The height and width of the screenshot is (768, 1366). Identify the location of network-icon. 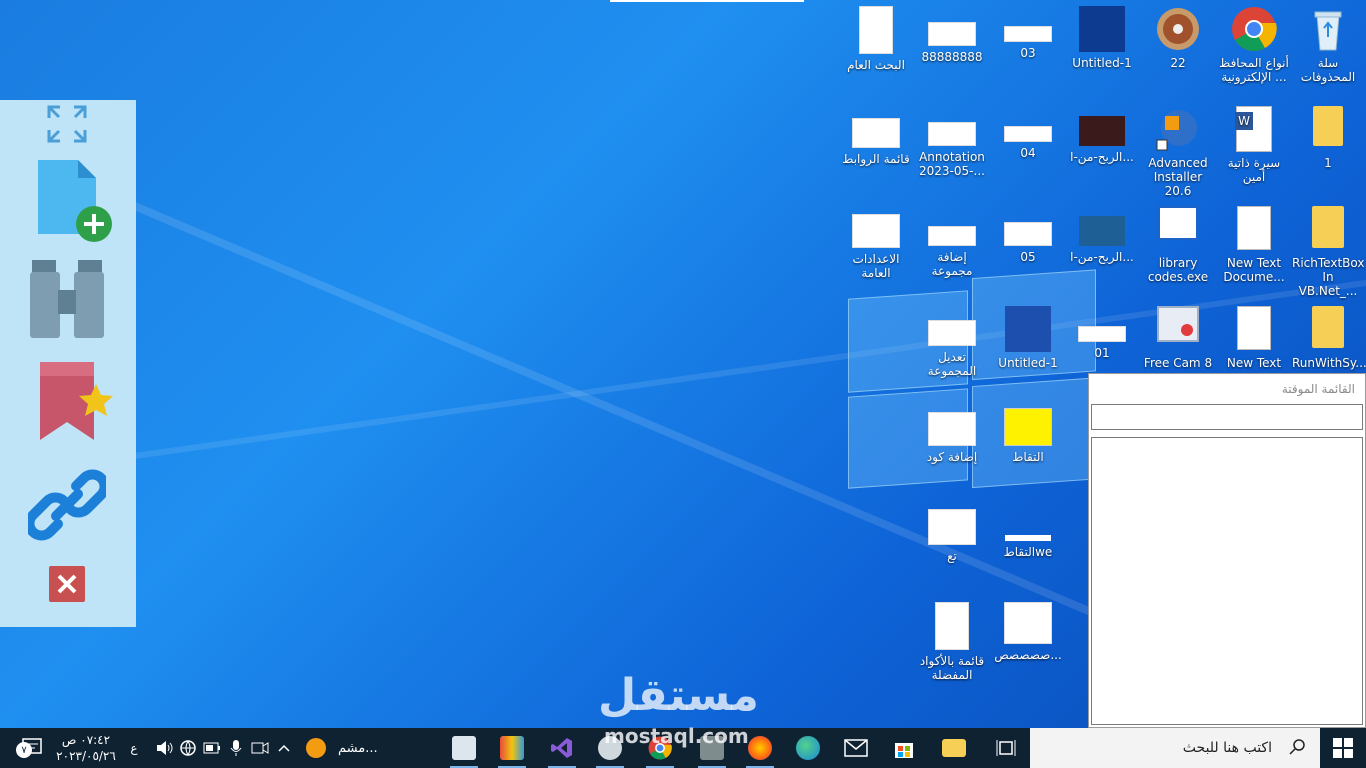
(188, 748).